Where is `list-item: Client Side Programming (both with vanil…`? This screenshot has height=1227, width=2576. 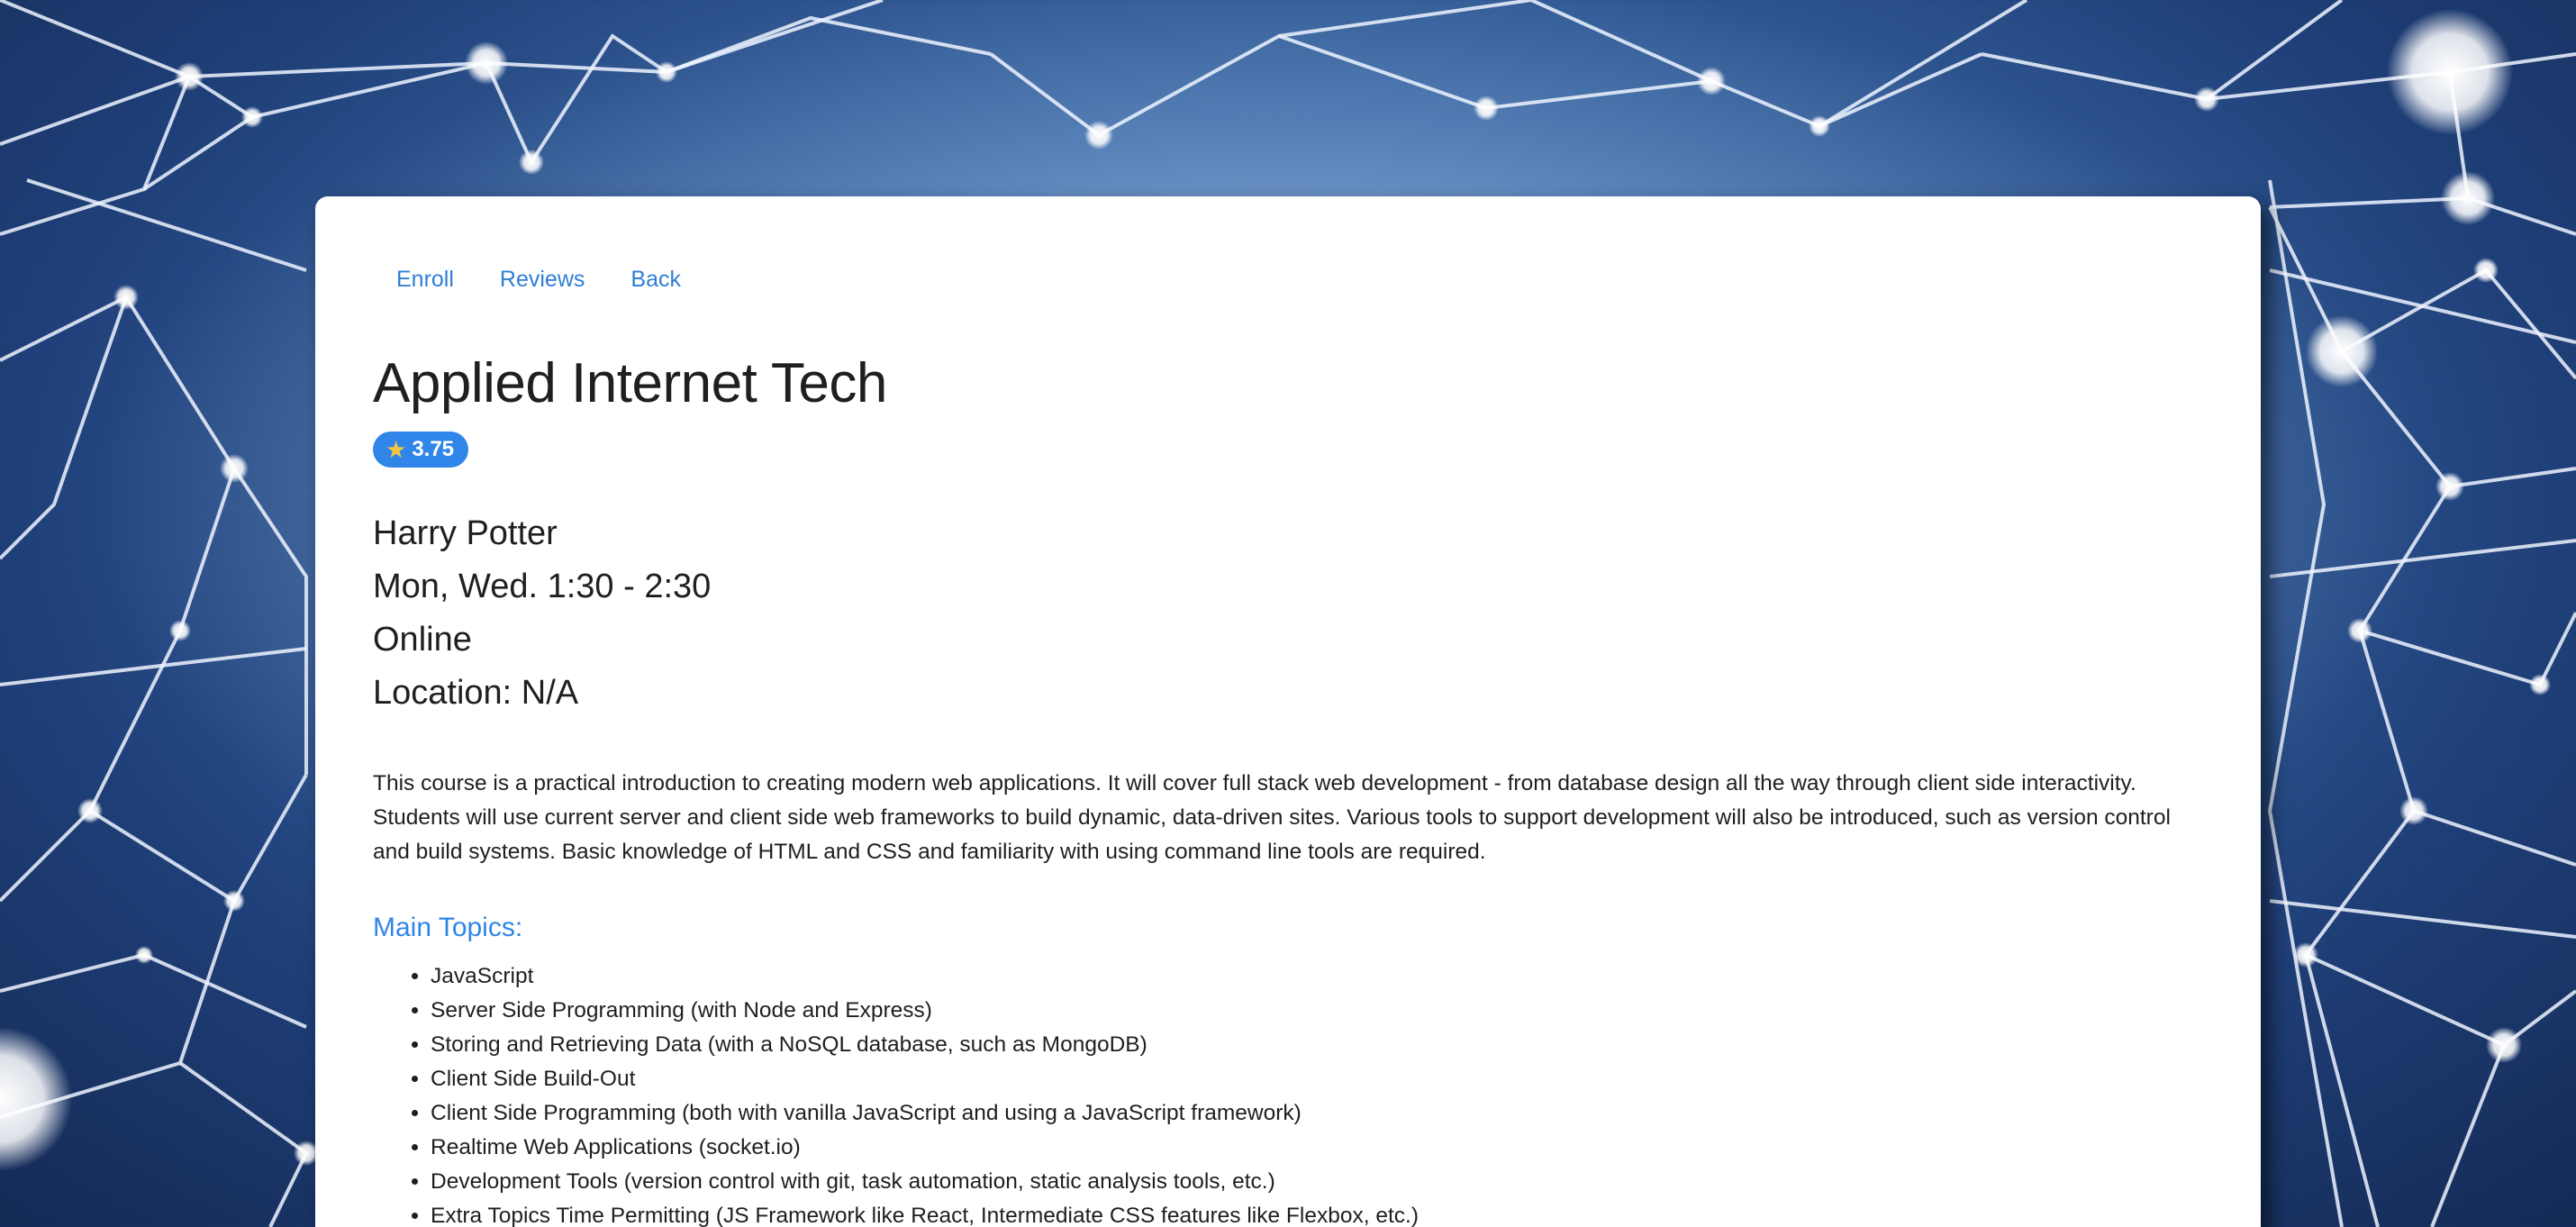 list-item: Client Side Programming (both with vanil… is located at coordinates (1317, 1113).